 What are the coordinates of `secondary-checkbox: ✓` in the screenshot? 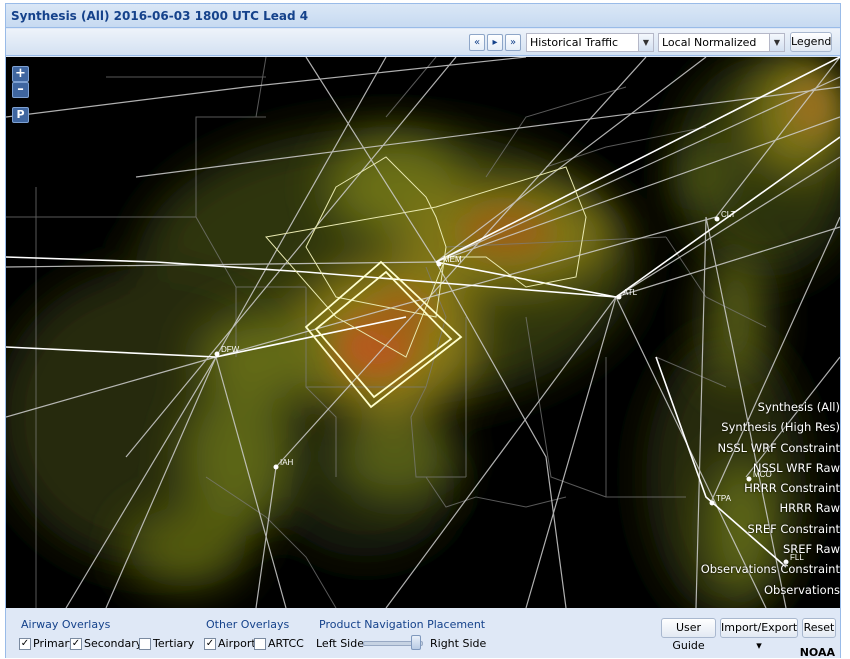 It's located at (76, 644).